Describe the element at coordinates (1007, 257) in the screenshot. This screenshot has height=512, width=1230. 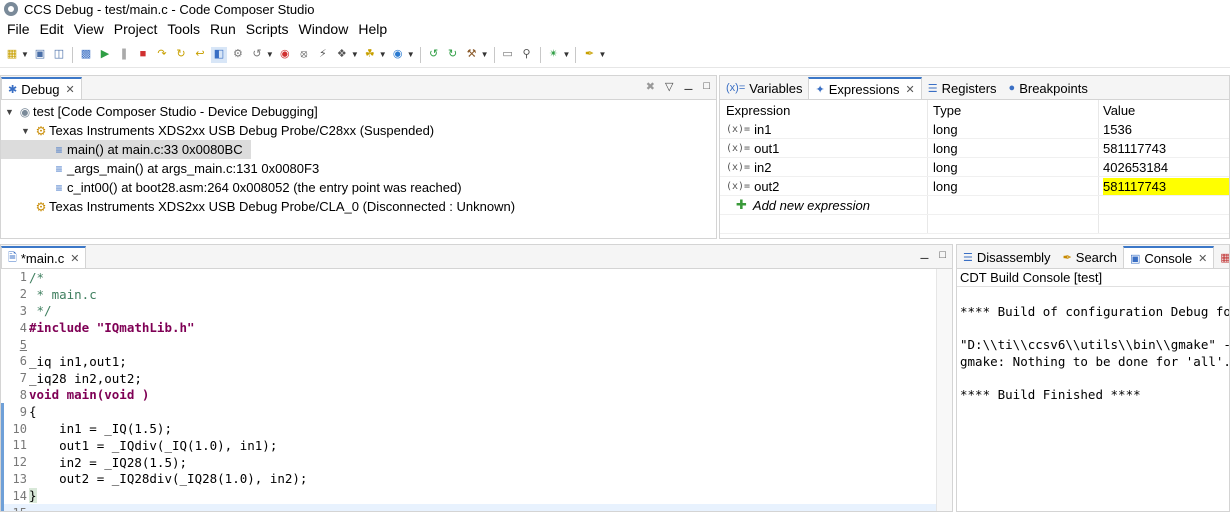
I see `tab-disassembly: ☰ Disassembly` at that location.